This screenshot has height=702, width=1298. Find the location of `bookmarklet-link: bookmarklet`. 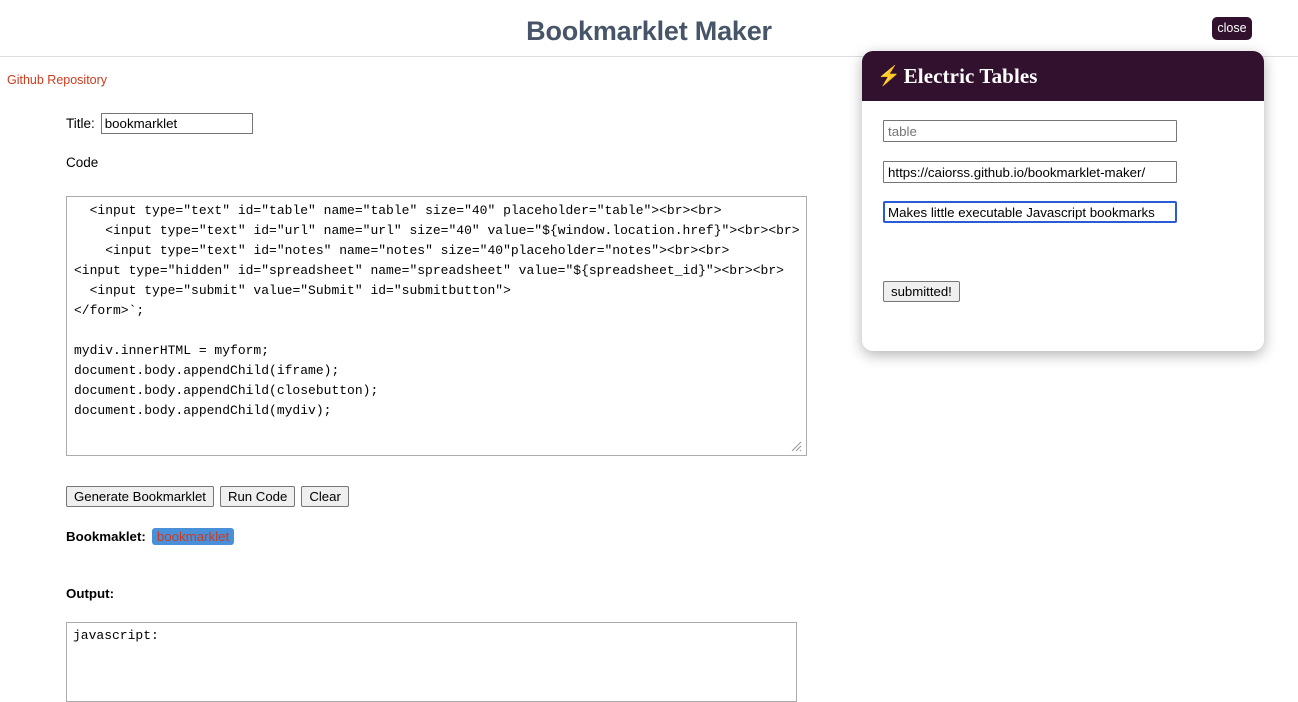

bookmarklet-link: bookmarklet is located at coordinates (193, 536).